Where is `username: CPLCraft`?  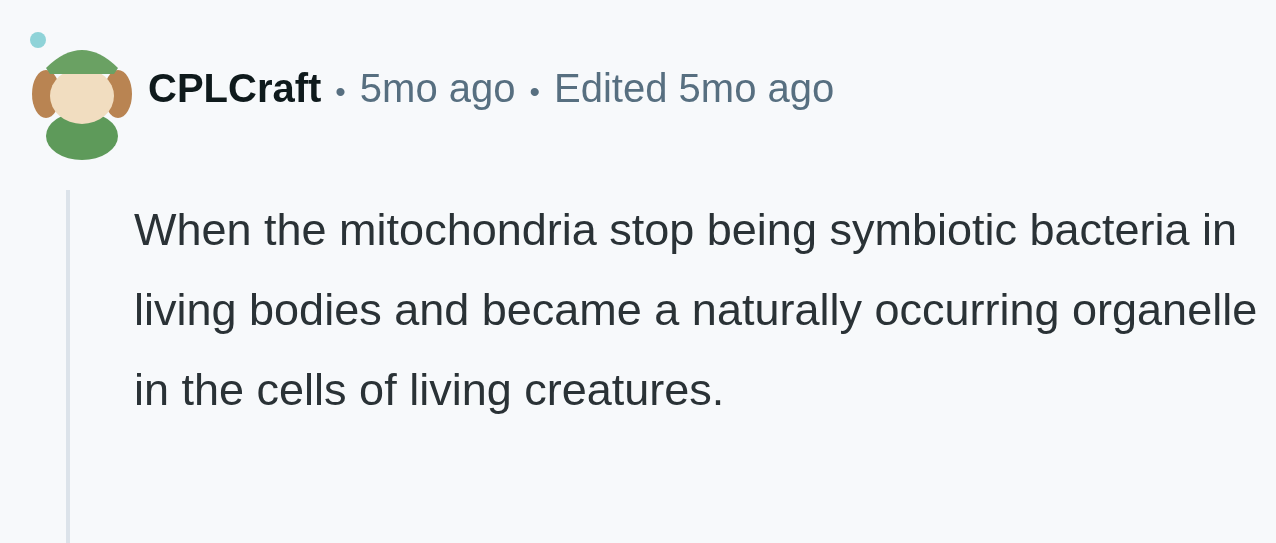
username: CPLCraft is located at coordinates (235, 88).